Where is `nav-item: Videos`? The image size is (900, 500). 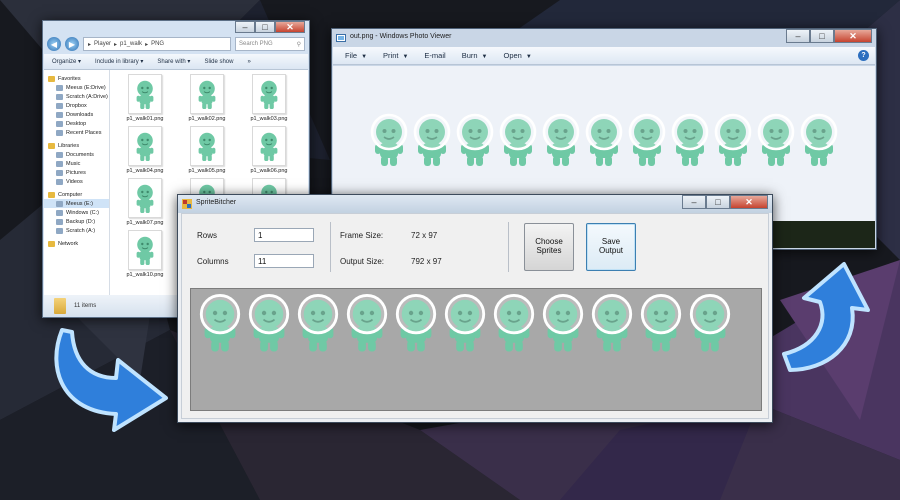 nav-item: Videos is located at coordinates (76, 181).